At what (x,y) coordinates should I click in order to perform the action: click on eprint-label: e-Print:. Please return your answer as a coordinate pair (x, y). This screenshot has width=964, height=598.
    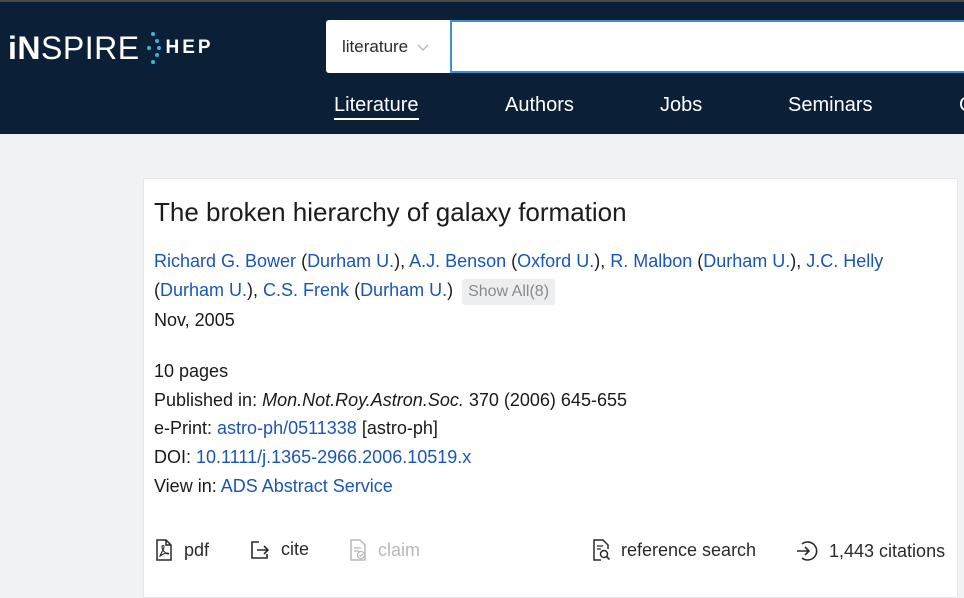
    Looking at the image, I should click on (183, 428).